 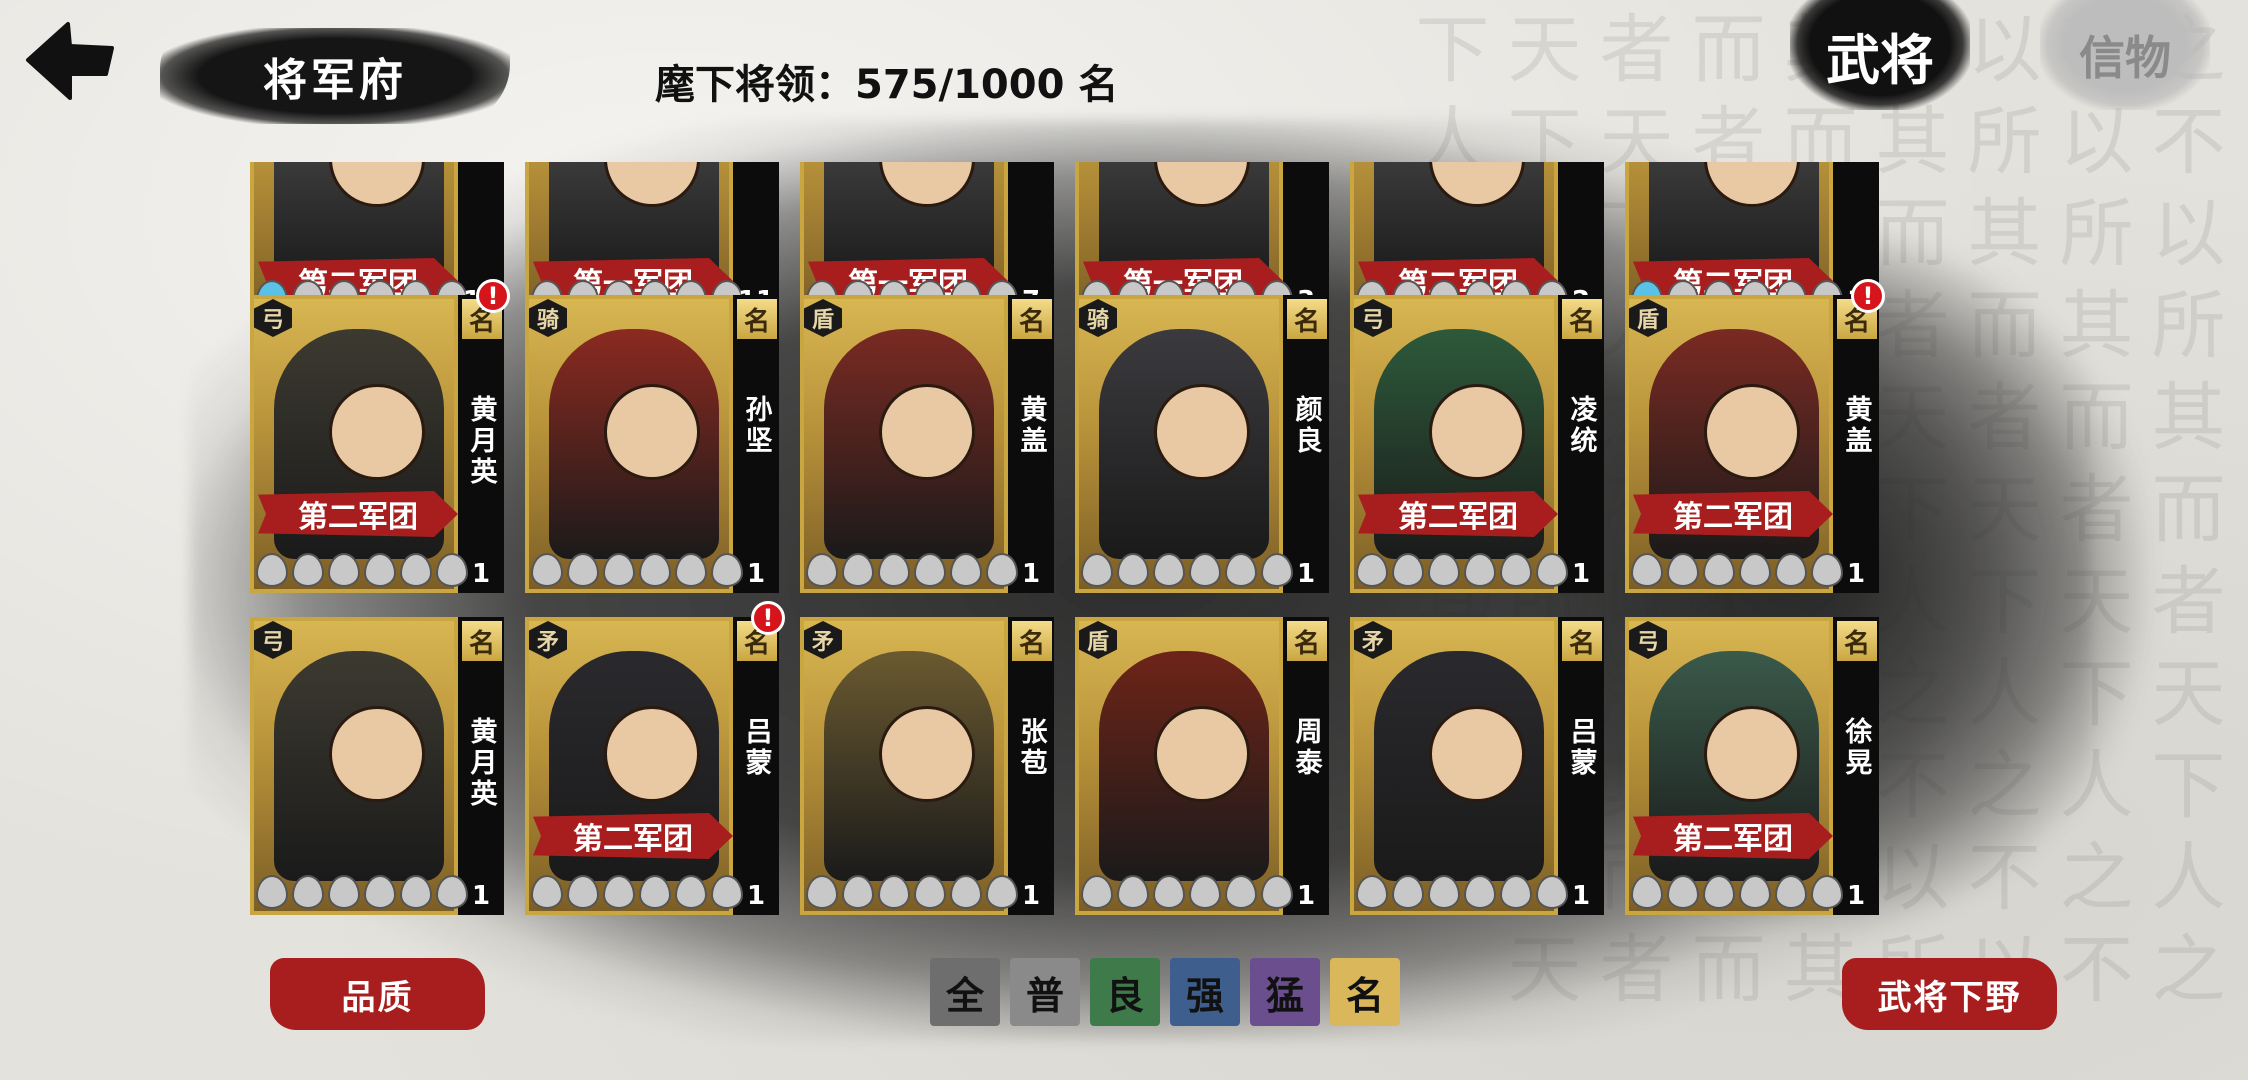 I want to click on filter-all-button: 全, so click(x=965, y=992).